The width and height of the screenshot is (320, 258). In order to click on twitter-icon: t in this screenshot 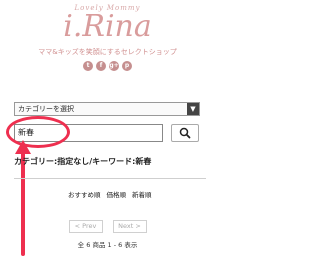, I will do `click(88, 66)`.